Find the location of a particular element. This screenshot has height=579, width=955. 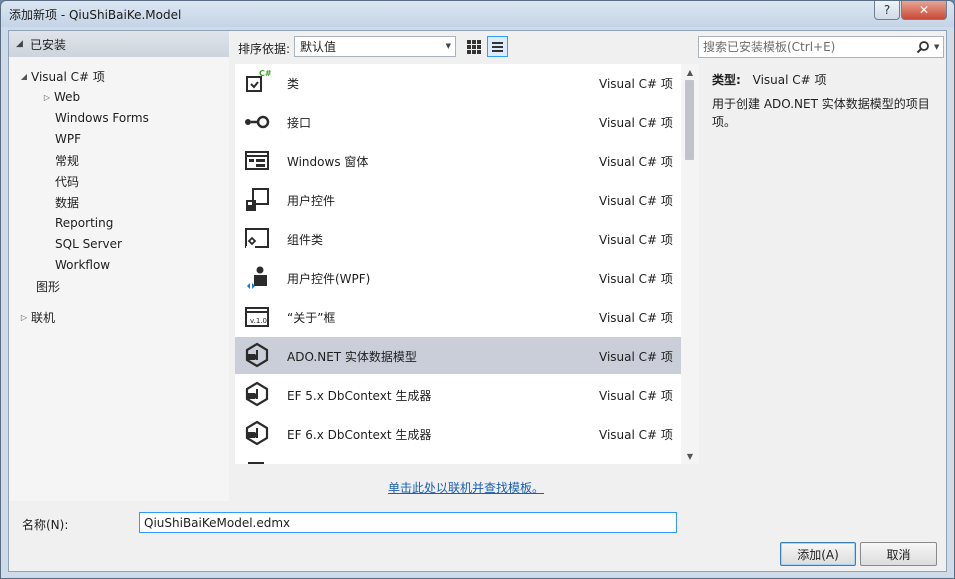

scroll-down-icon: ▼ is located at coordinates (690, 456).